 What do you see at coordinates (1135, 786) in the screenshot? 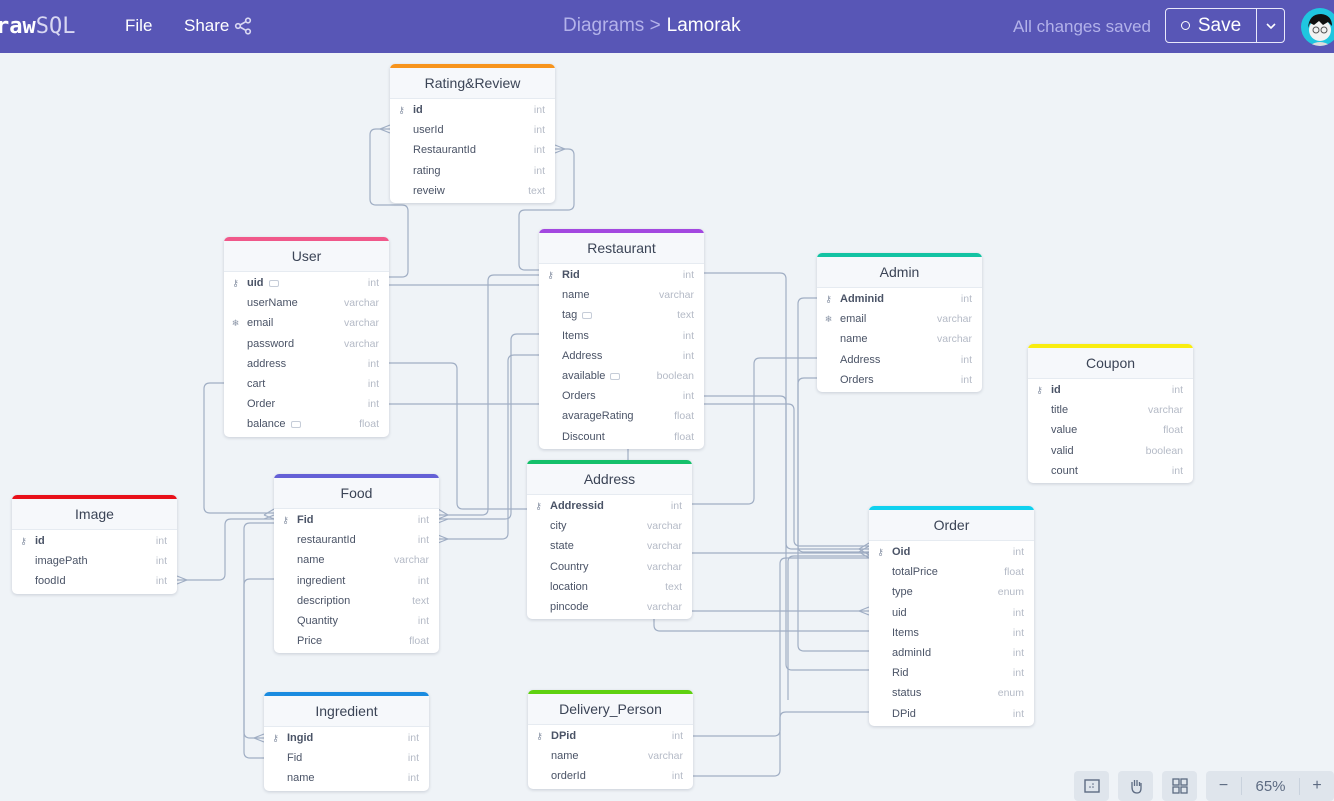
I see `hand-tool-button` at bounding box center [1135, 786].